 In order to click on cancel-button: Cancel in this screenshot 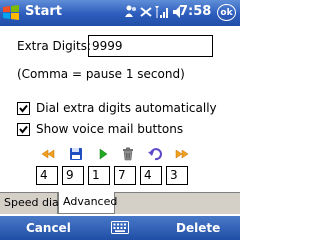, I will do `click(48, 228)`.